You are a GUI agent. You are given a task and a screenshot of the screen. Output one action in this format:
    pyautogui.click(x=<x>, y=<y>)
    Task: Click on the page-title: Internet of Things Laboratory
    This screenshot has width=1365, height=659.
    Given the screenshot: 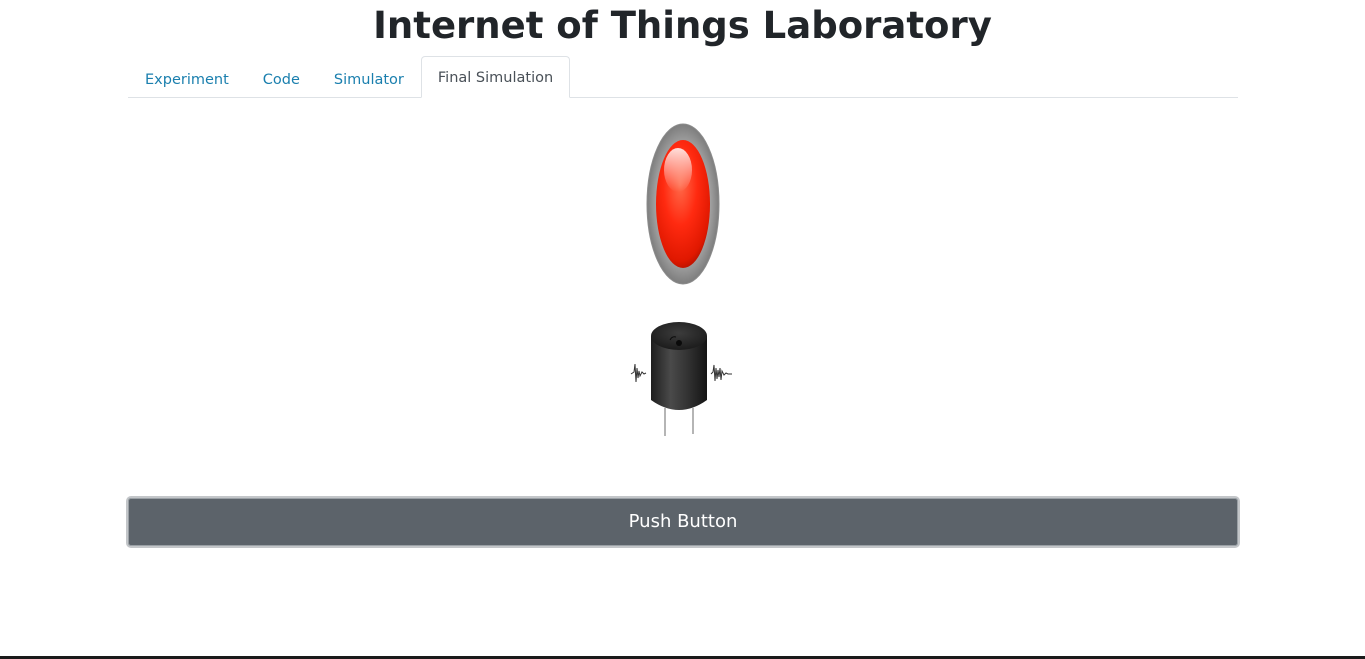 What is the action you would take?
    pyautogui.click(x=682, y=25)
    